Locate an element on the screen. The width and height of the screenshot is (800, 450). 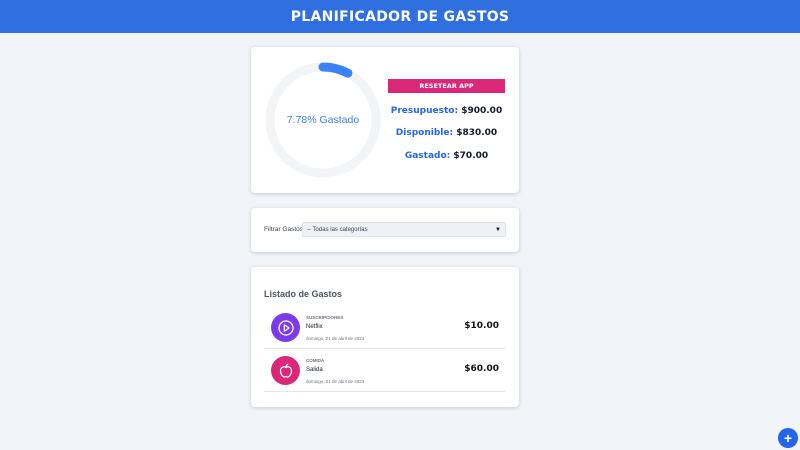
category-filter-select: -- Todas las categorías ▼ is located at coordinates (404, 229).